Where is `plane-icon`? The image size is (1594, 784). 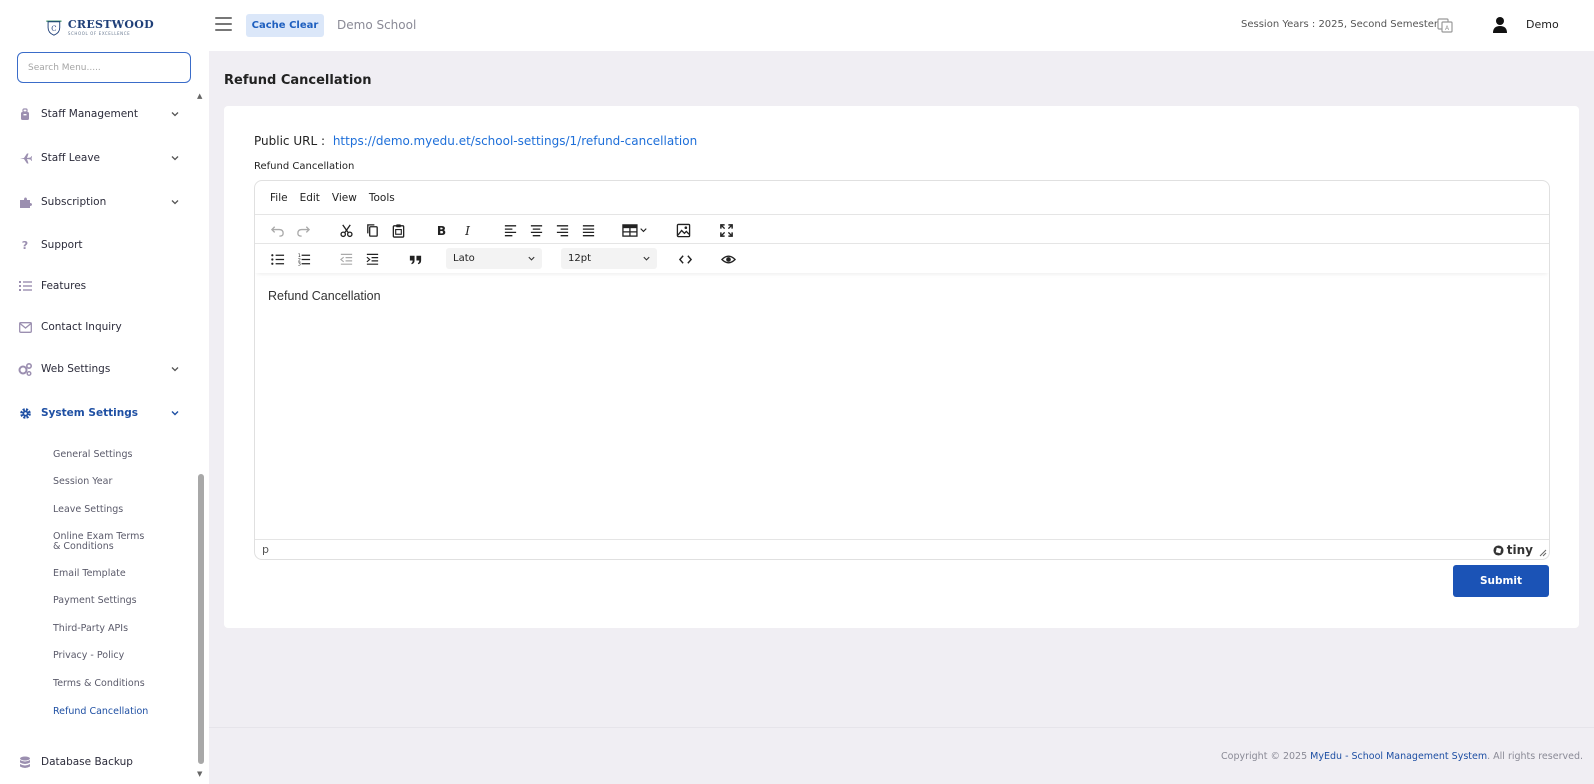 plane-icon is located at coordinates (25, 158).